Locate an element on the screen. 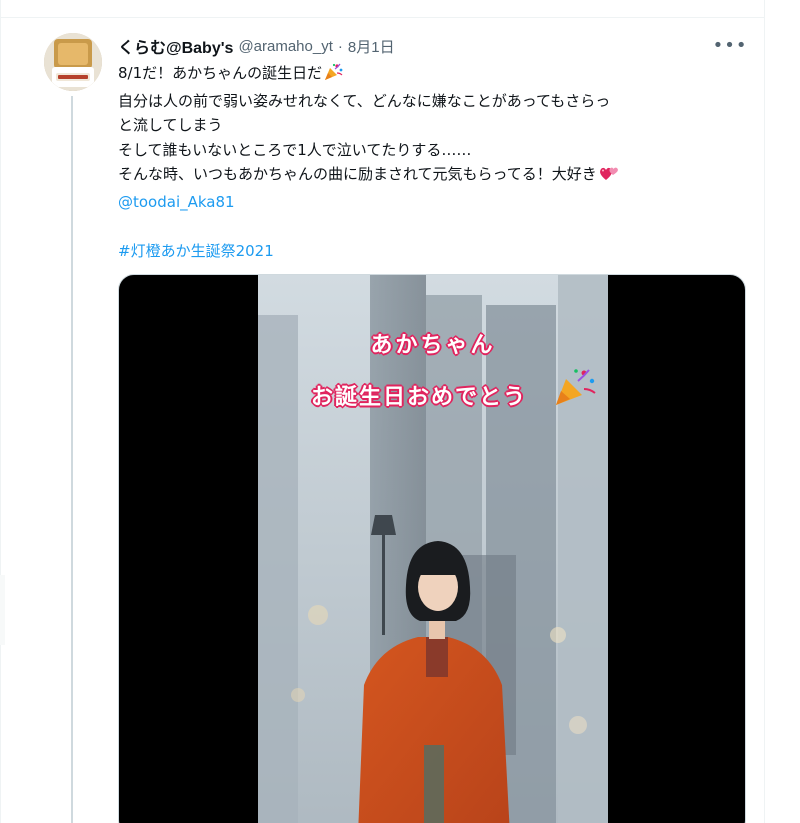 This screenshot has height=823, width=800. tweet-line-3: と流してしまう is located at coordinates (170, 125).